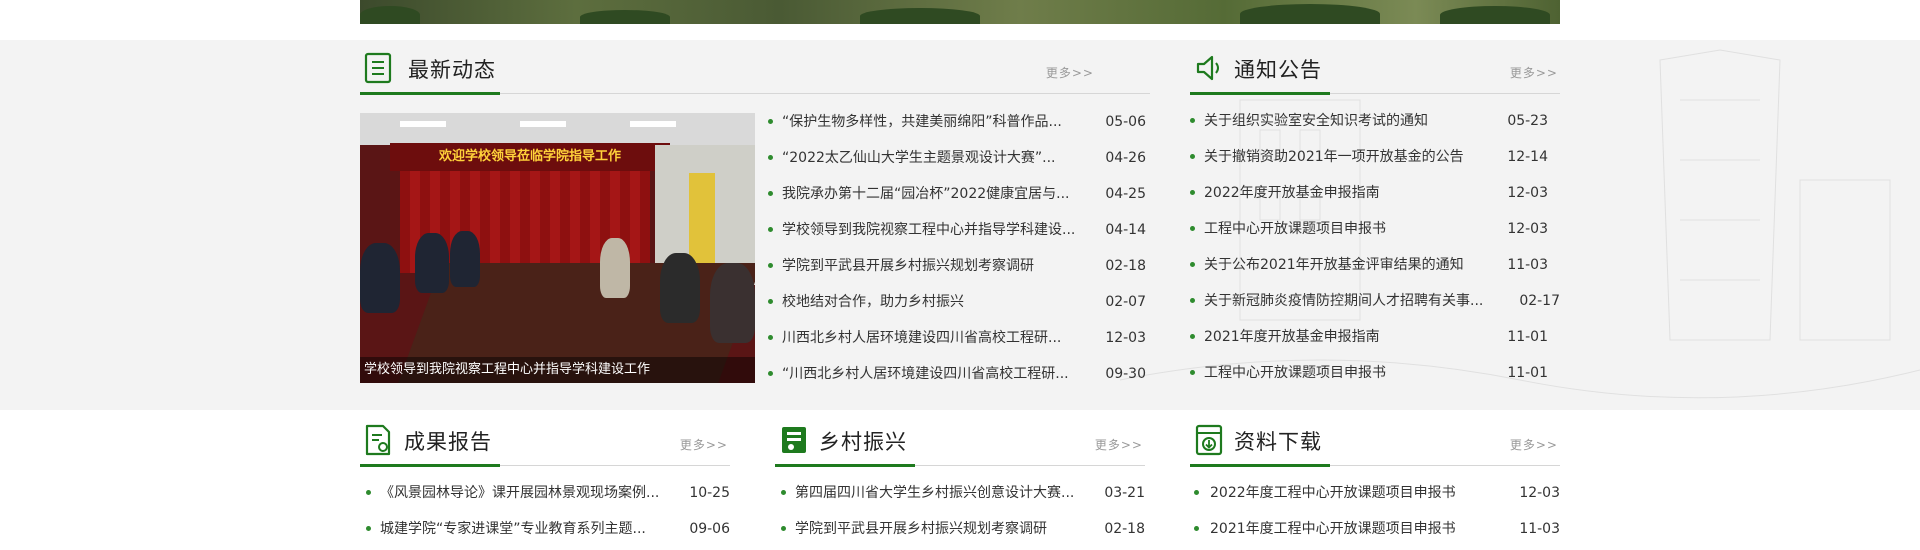  What do you see at coordinates (1375, 337) in the screenshot?
I see `list-item: 2021年度开放基金申报指南 11-01` at bounding box center [1375, 337].